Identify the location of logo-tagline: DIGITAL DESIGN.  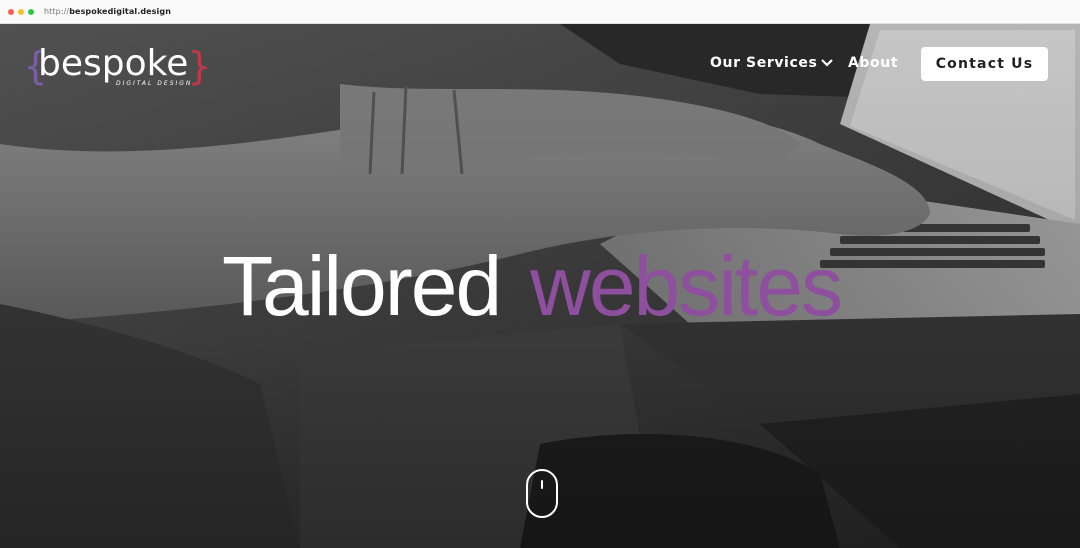
(154, 83).